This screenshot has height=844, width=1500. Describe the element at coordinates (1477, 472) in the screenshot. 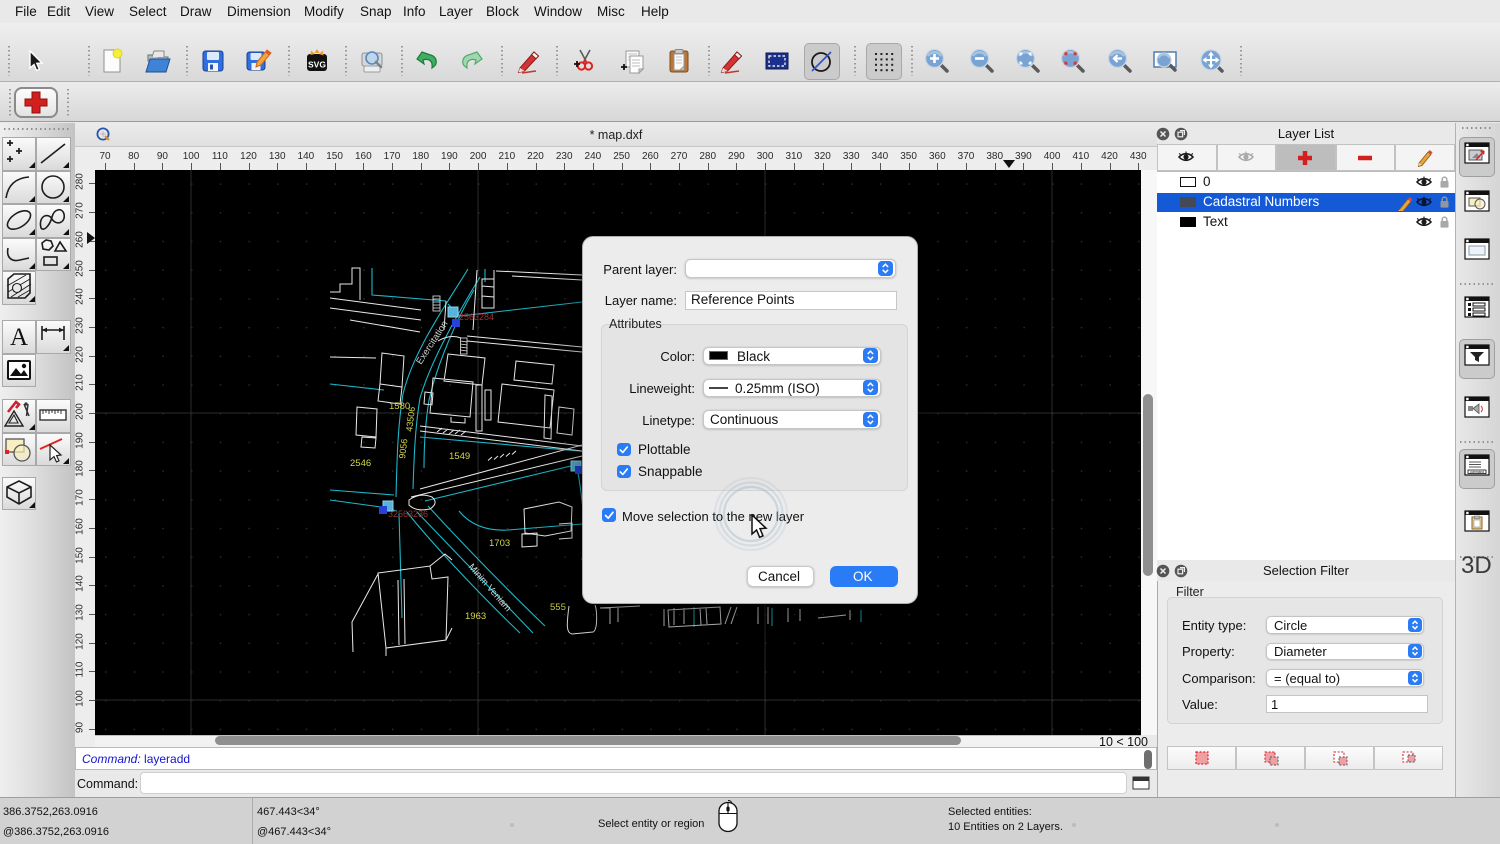

I see `svg-text: command` at that location.